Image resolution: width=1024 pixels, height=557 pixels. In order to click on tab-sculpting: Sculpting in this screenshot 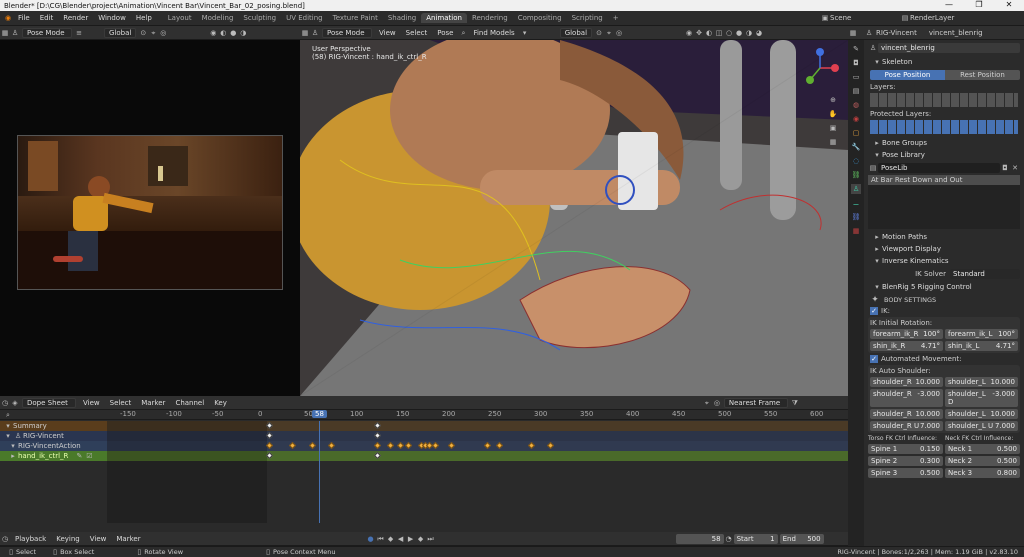, I will do `click(259, 18)`.